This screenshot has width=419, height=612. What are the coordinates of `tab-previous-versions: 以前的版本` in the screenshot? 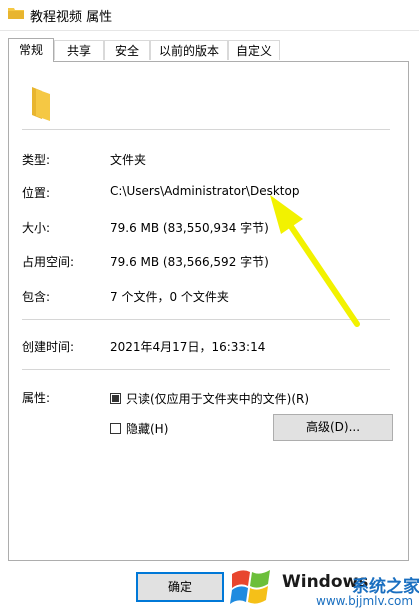 It's located at (189, 50).